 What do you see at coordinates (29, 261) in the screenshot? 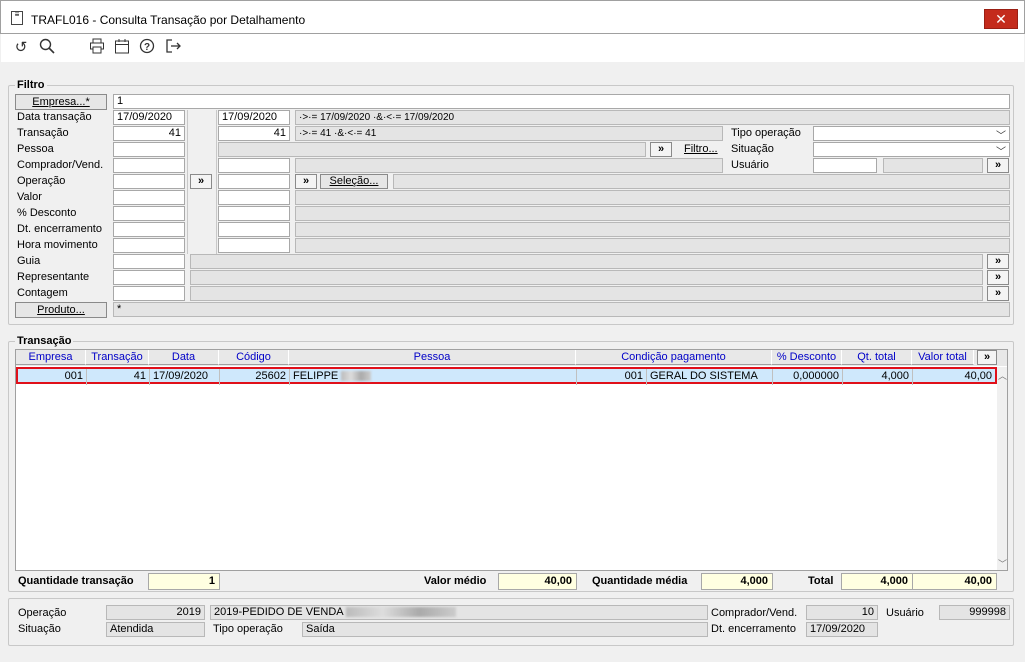
I see `label-guia: Guia` at bounding box center [29, 261].